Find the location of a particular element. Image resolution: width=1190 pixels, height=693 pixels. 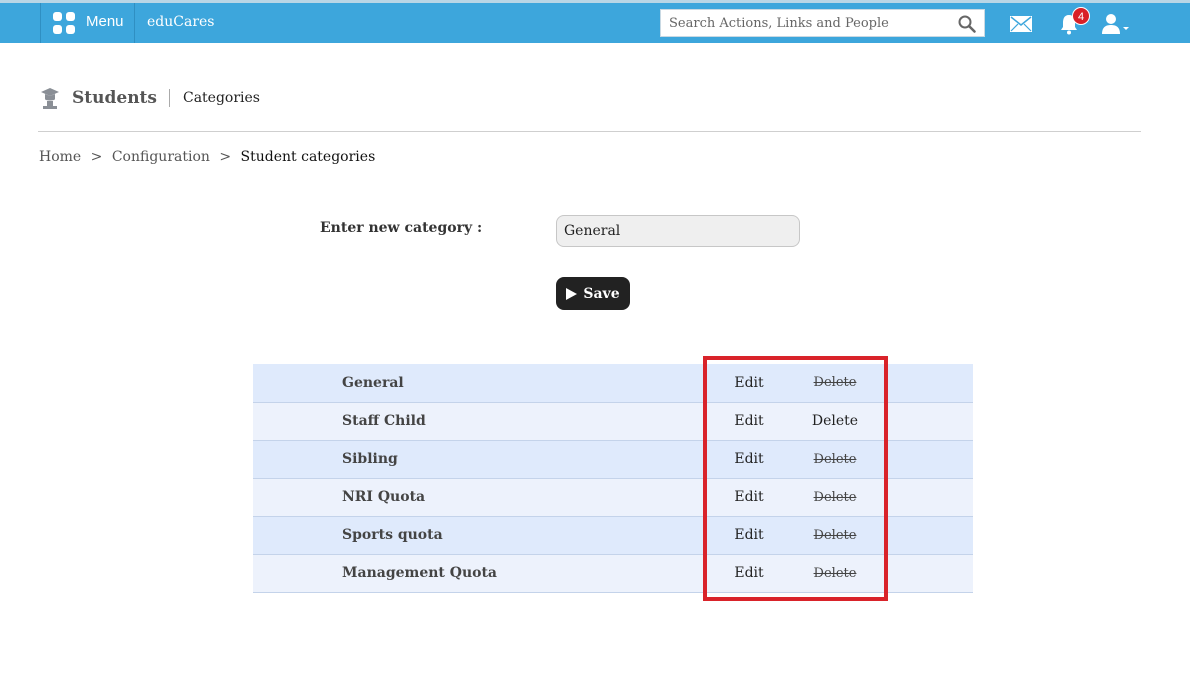

table-row: General Edit Delete is located at coordinates (613, 383).